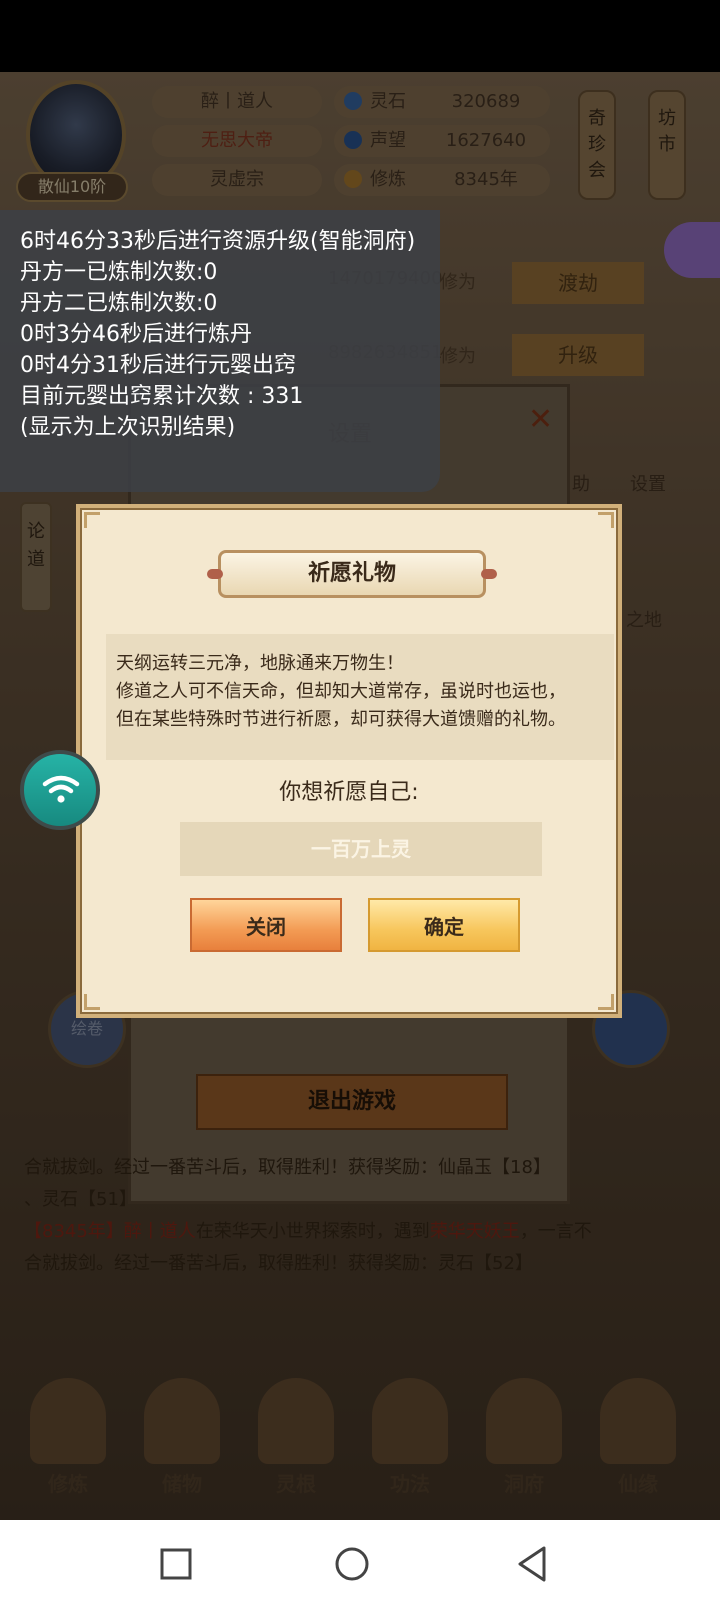  I want to click on system-nav-bar, so click(360, 1562).